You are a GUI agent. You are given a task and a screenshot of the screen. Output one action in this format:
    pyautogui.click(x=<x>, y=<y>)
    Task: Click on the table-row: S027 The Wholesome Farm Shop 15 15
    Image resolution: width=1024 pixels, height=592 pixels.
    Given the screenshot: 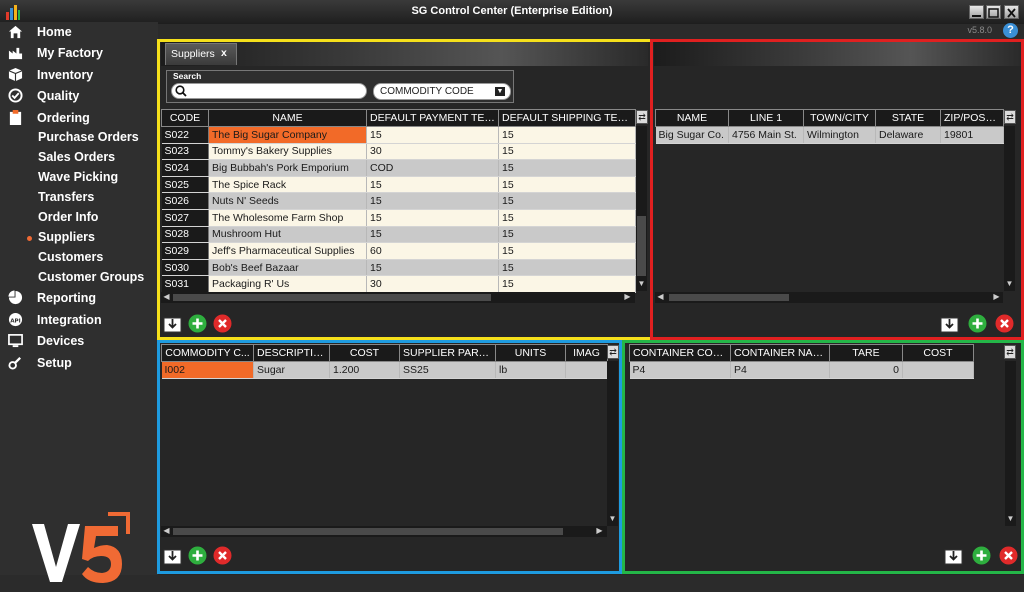 What is the action you would take?
    pyautogui.click(x=398, y=218)
    